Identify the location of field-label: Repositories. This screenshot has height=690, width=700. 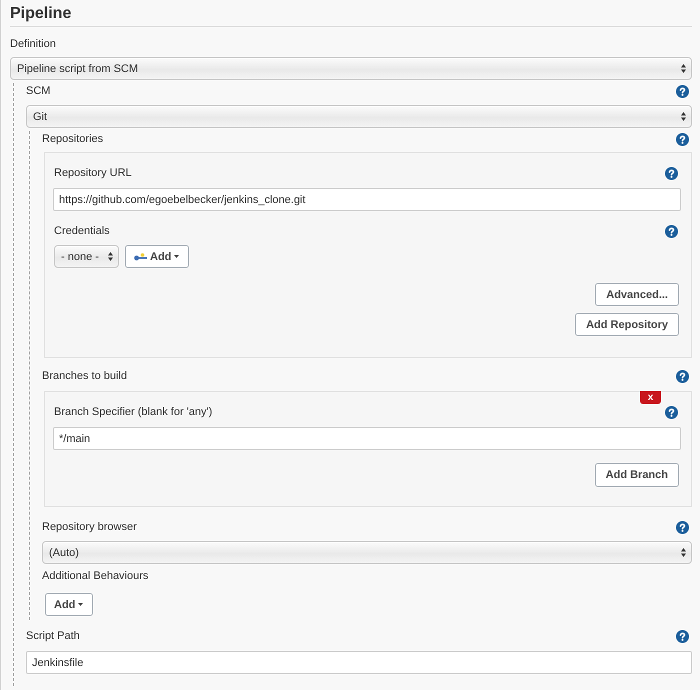
(73, 139).